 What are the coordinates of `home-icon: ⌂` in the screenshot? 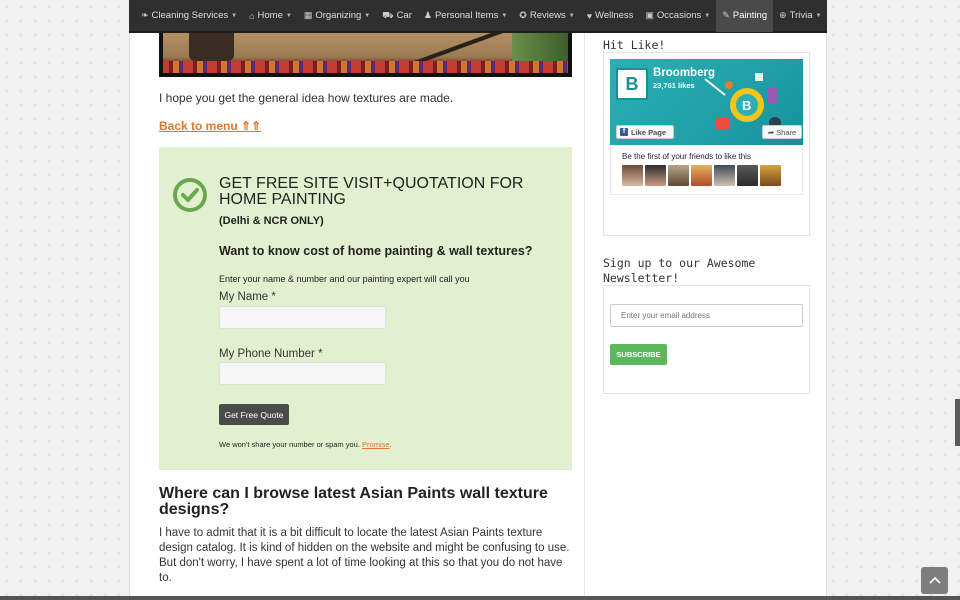 It's located at (252, 15).